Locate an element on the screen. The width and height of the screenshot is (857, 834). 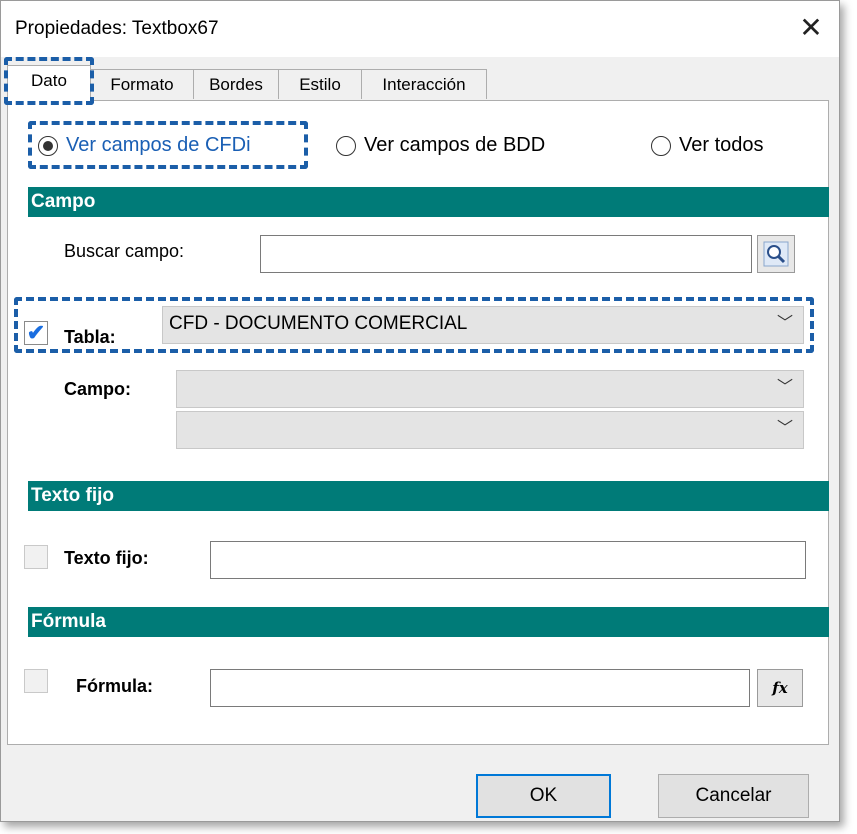
tabla-select: CFD - DOCUMENTO COMERCIAL ﹀ is located at coordinates (483, 325).